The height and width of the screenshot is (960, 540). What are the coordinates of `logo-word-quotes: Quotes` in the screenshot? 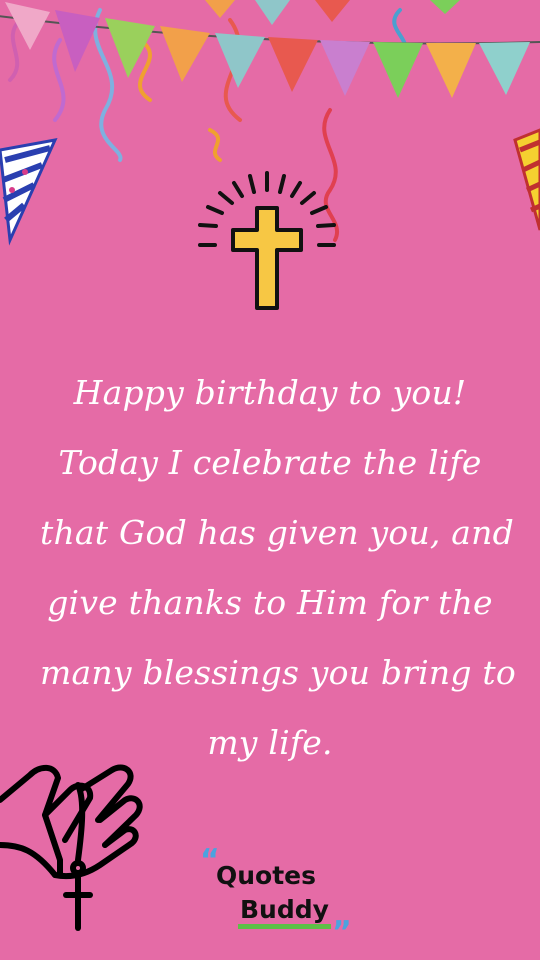 It's located at (266, 875).